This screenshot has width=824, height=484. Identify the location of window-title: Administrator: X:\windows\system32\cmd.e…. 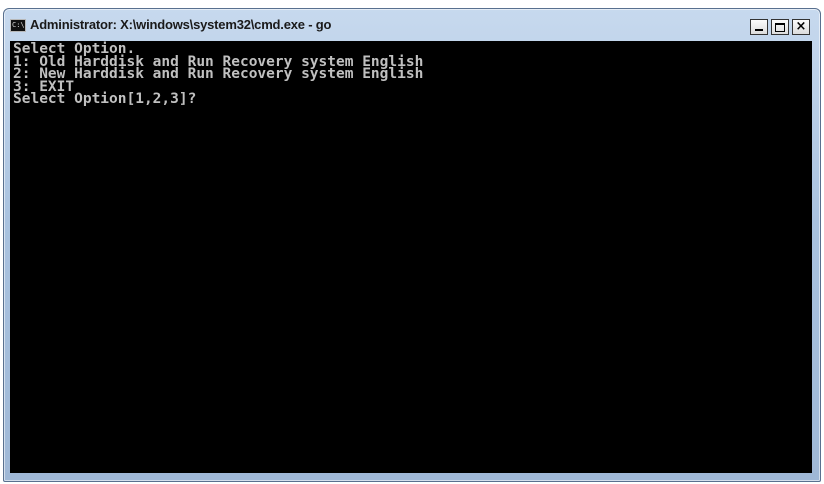
(181, 24).